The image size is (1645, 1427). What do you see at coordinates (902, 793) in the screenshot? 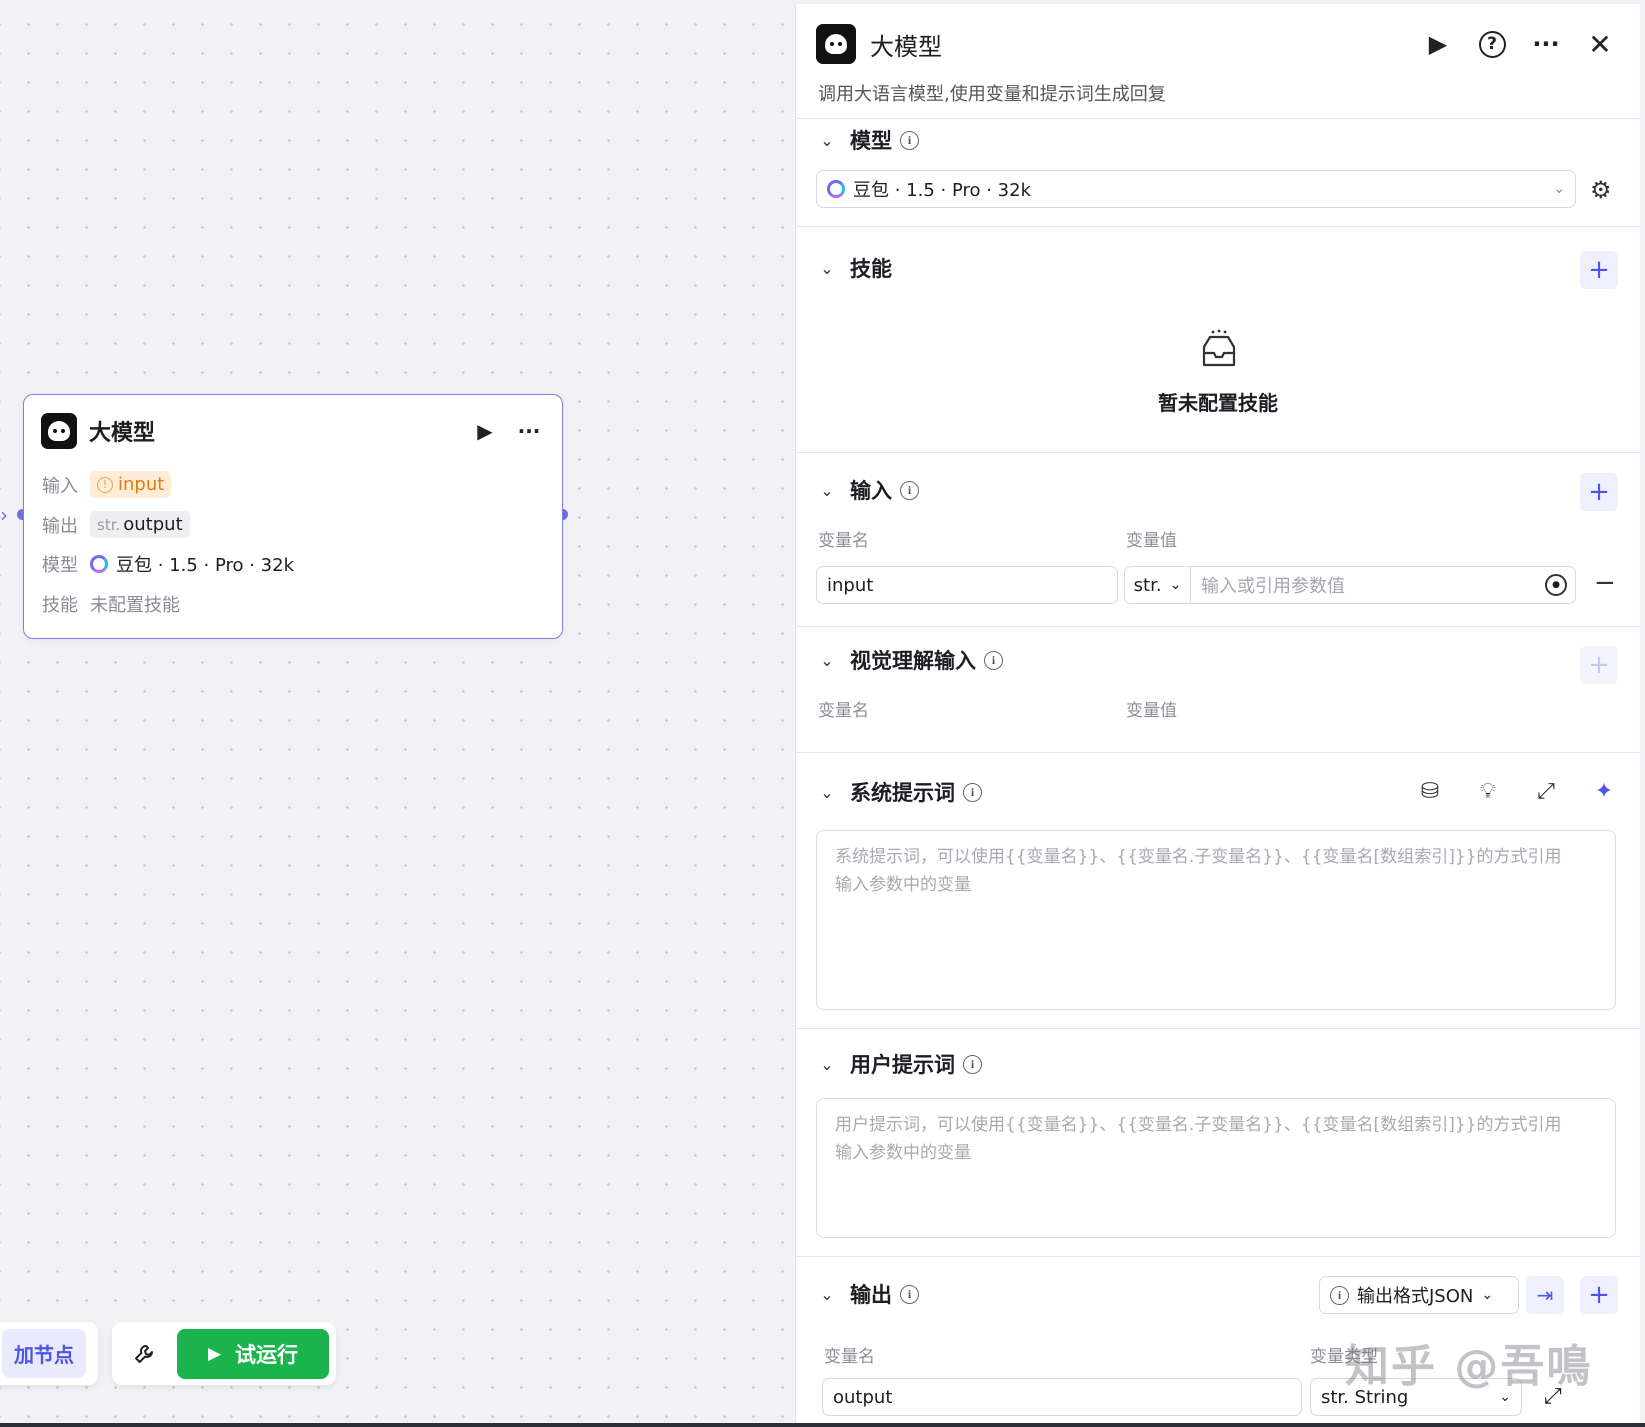
I see `system-prompt-title: 系统提示词` at bounding box center [902, 793].